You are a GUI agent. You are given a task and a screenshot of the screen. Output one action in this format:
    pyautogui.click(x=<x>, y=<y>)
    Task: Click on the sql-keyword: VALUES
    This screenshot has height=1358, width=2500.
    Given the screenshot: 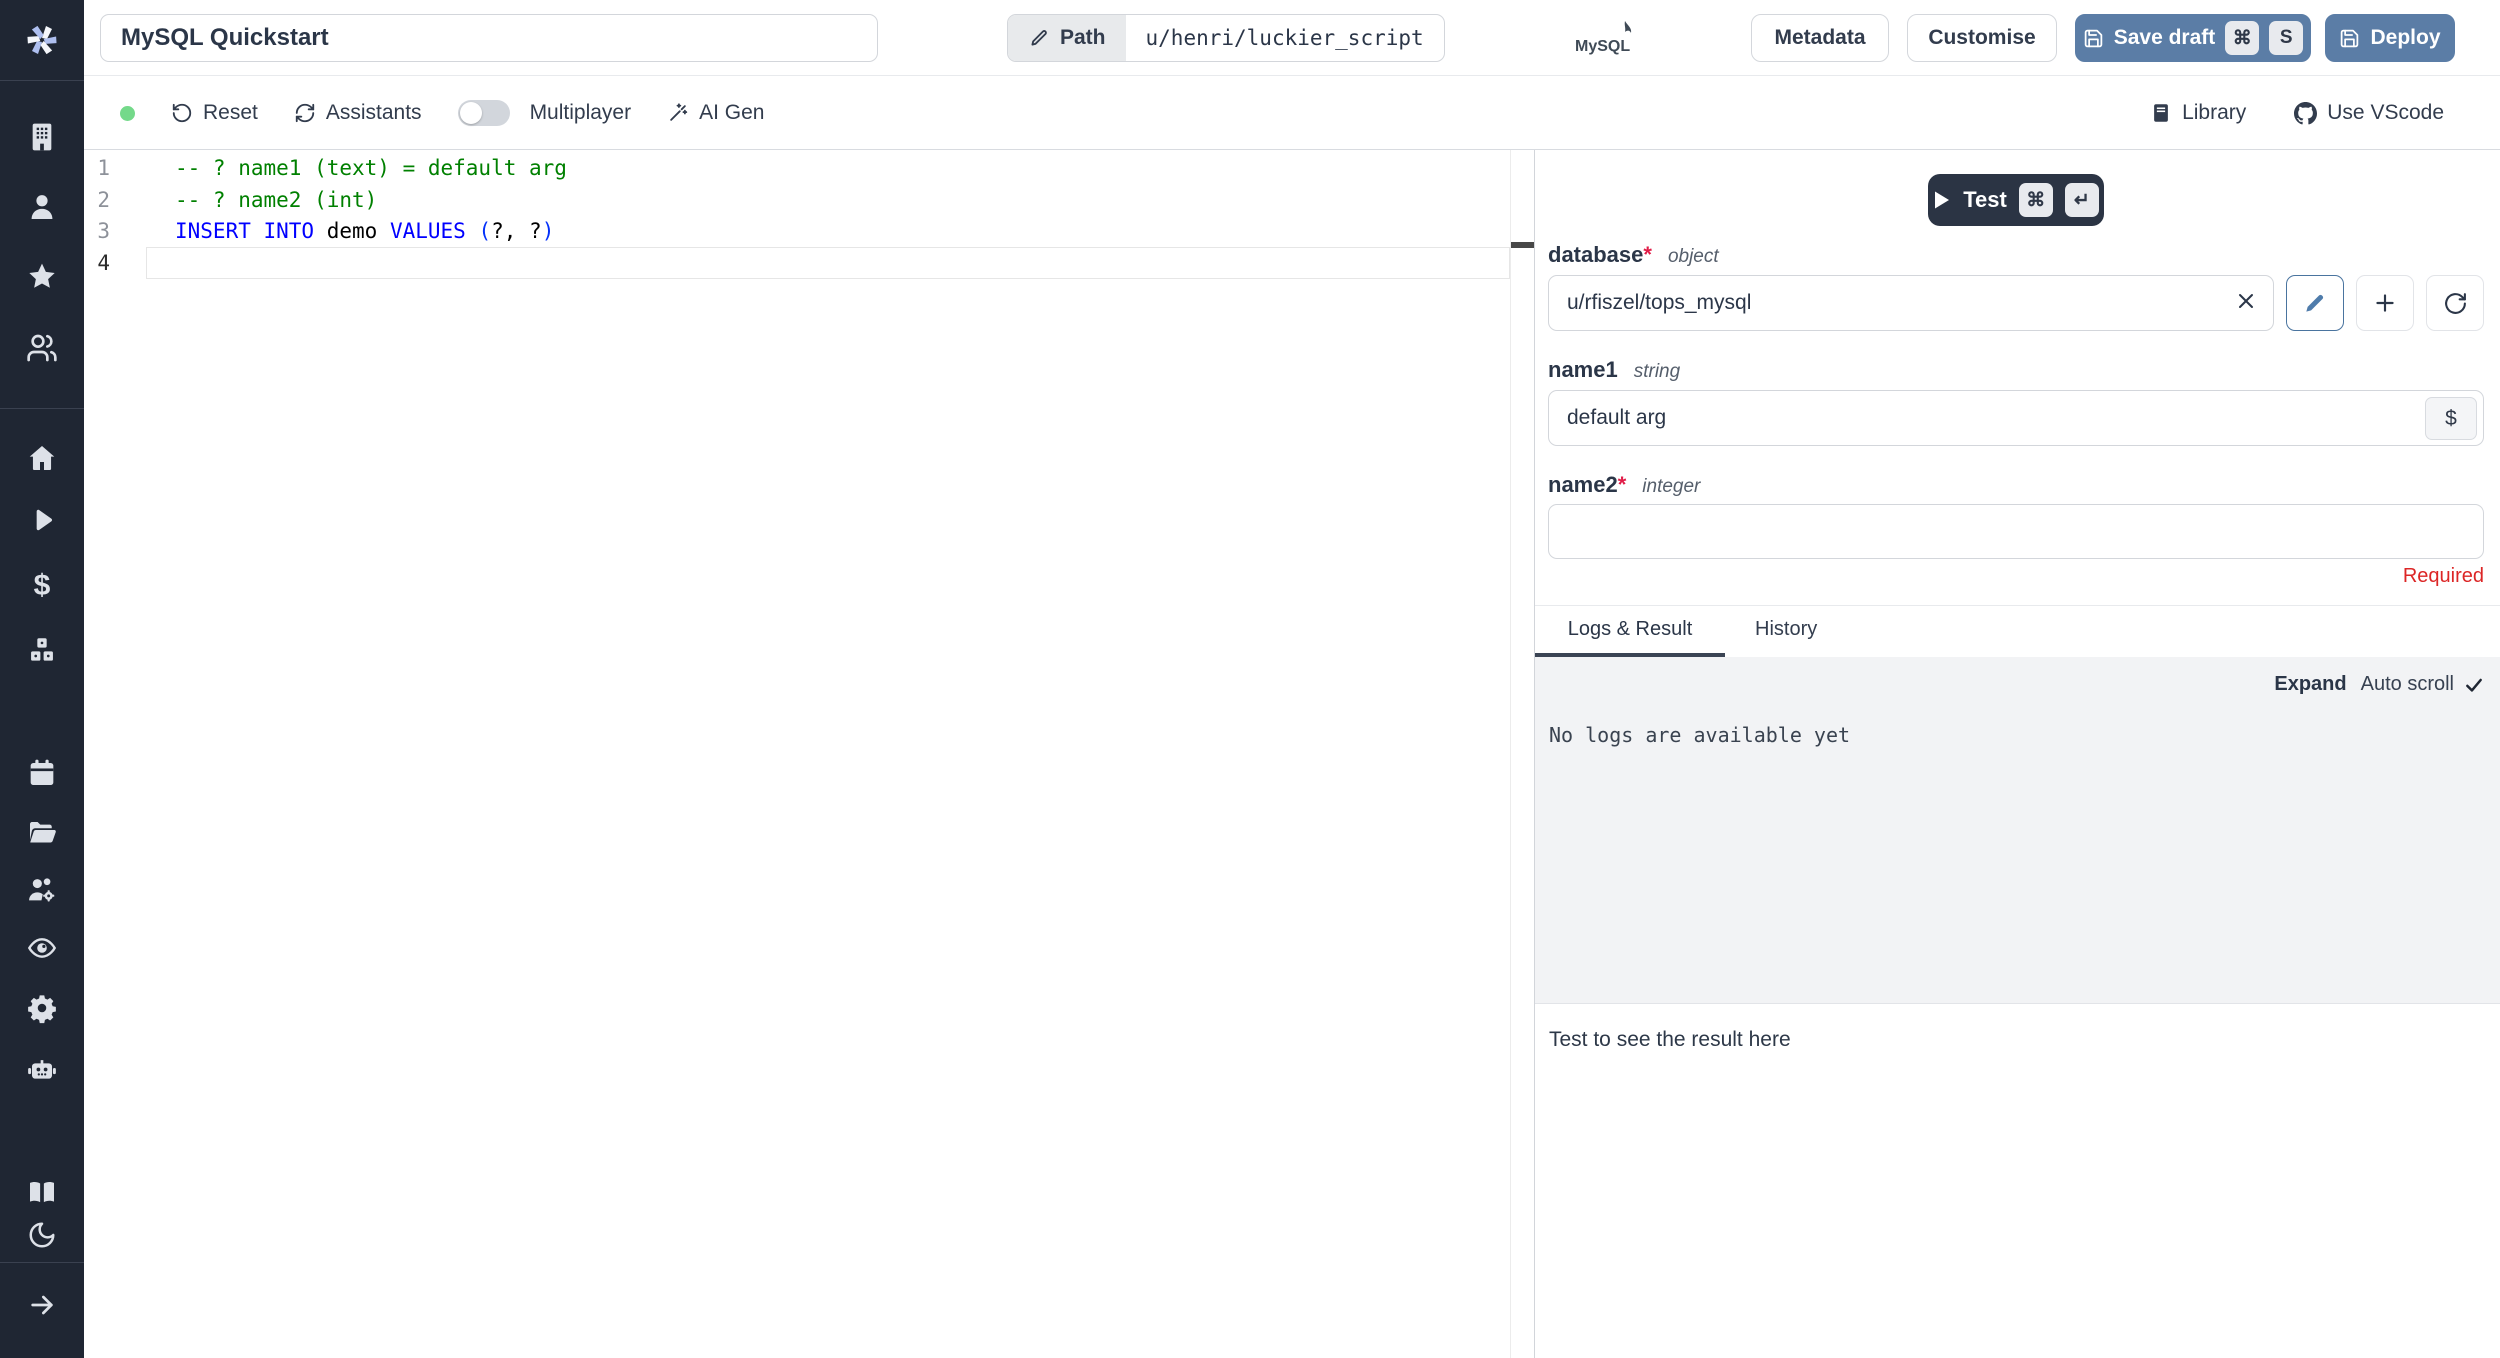 What is the action you would take?
    pyautogui.click(x=427, y=231)
    